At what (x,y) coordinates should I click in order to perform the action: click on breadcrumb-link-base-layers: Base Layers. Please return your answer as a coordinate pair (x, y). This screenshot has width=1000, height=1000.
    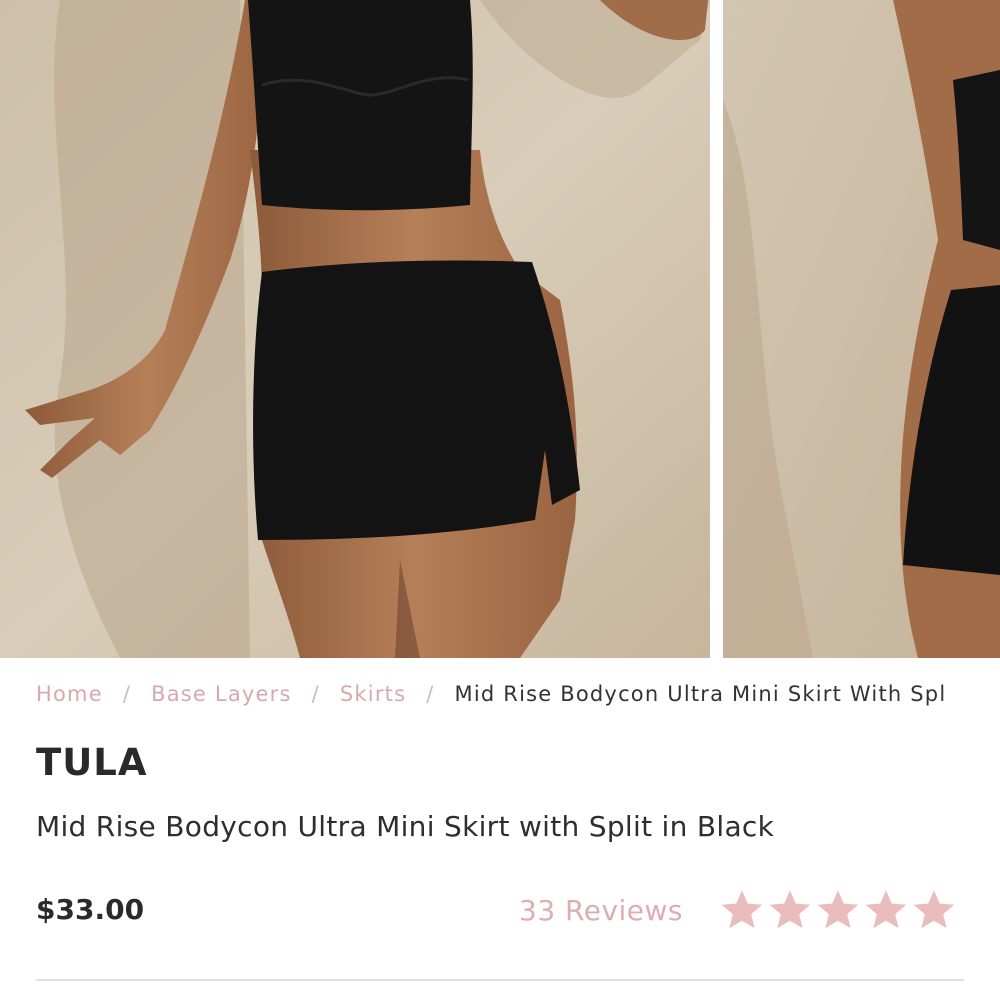
    Looking at the image, I should click on (221, 694).